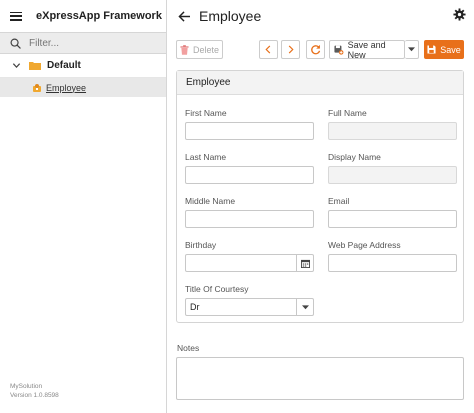 The image size is (474, 413). What do you see at coordinates (339, 50) in the screenshot?
I see `save-new-icon` at bounding box center [339, 50].